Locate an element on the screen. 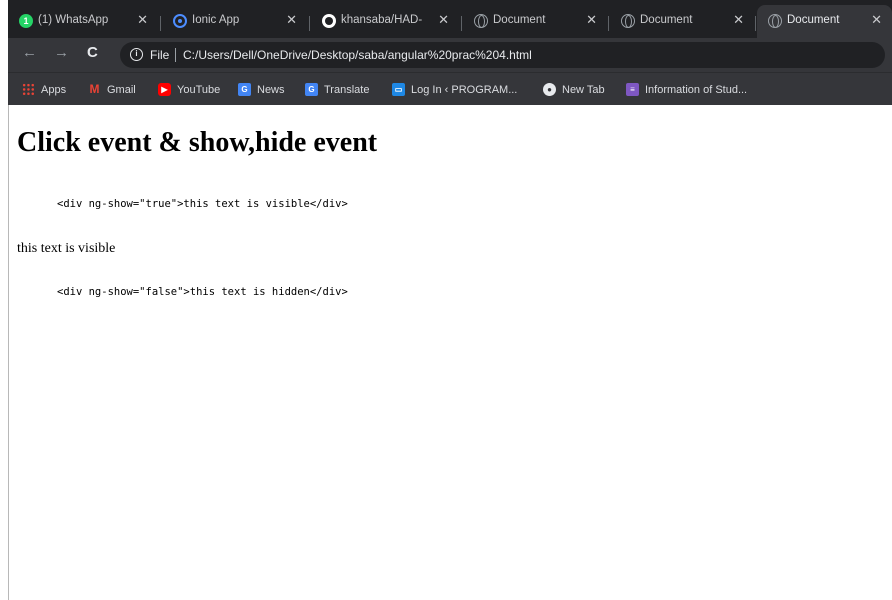 This screenshot has height=600, width=892. tab-title: khansaba/HAD- is located at coordinates (382, 20).